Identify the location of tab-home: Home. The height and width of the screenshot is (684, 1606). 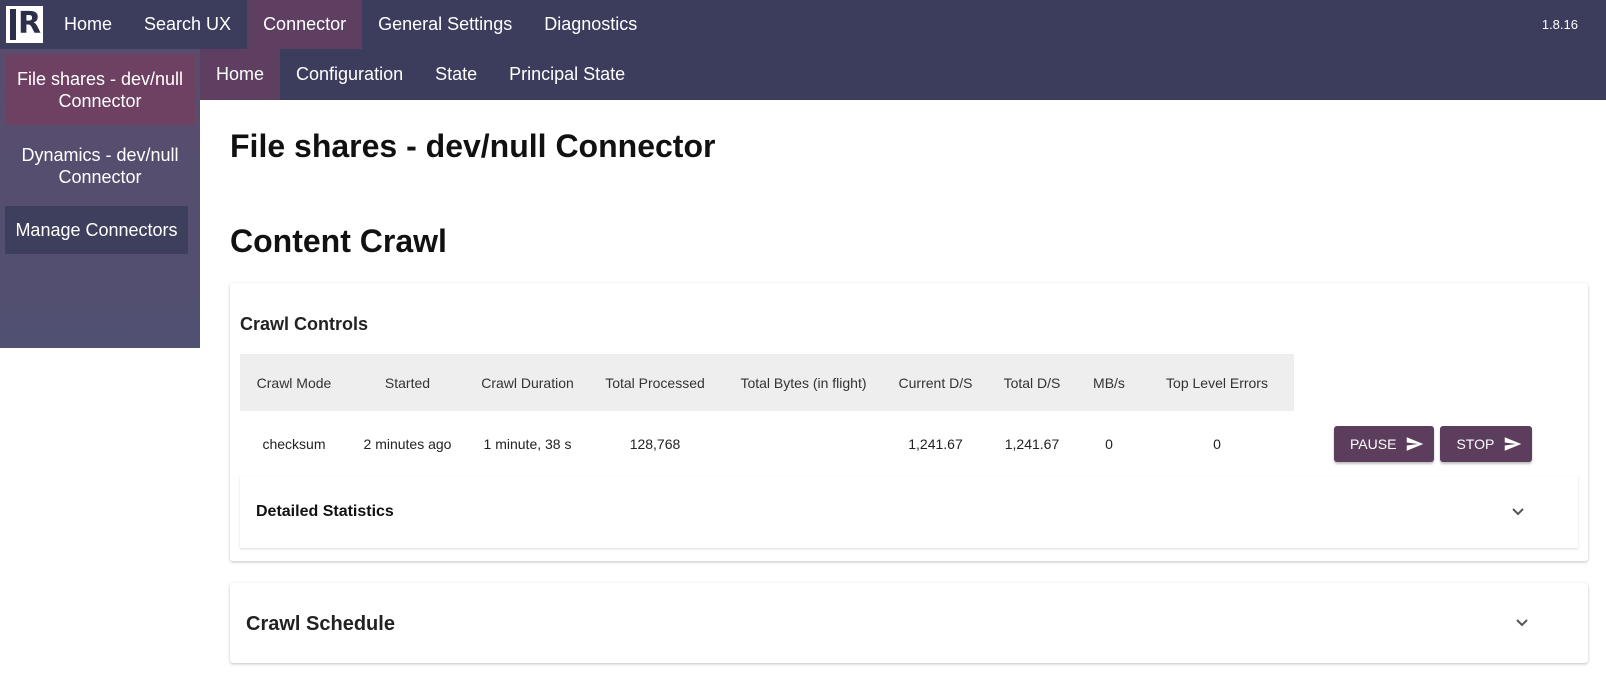
(240, 74).